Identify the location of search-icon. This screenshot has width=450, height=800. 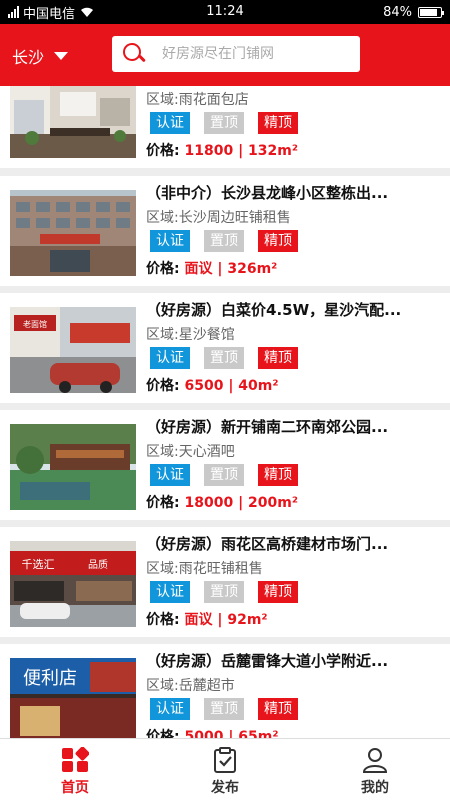
(134, 54).